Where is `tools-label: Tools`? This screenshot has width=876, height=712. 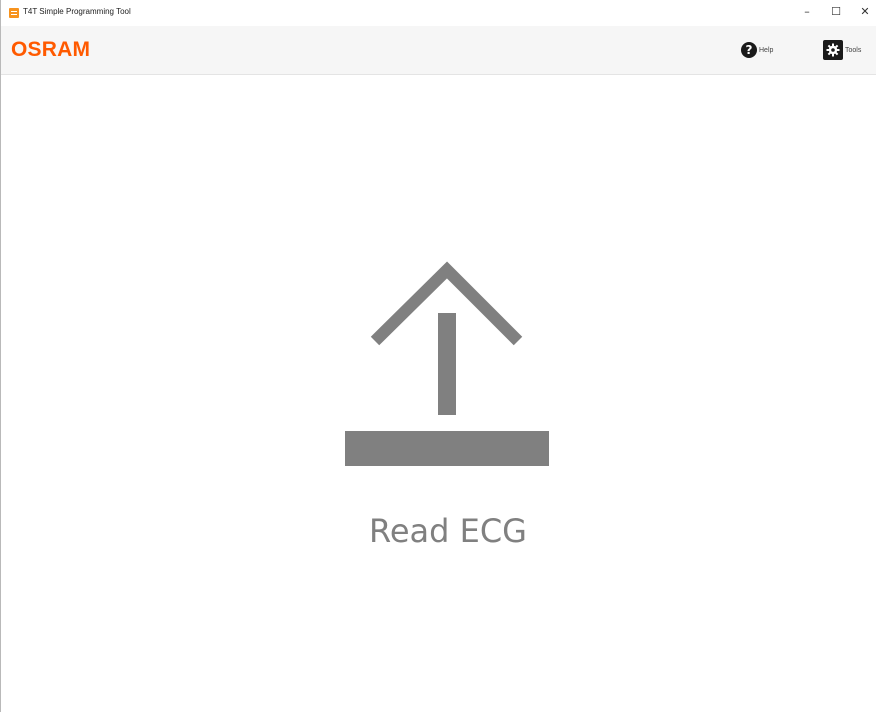 tools-label: Tools is located at coordinates (853, 50).